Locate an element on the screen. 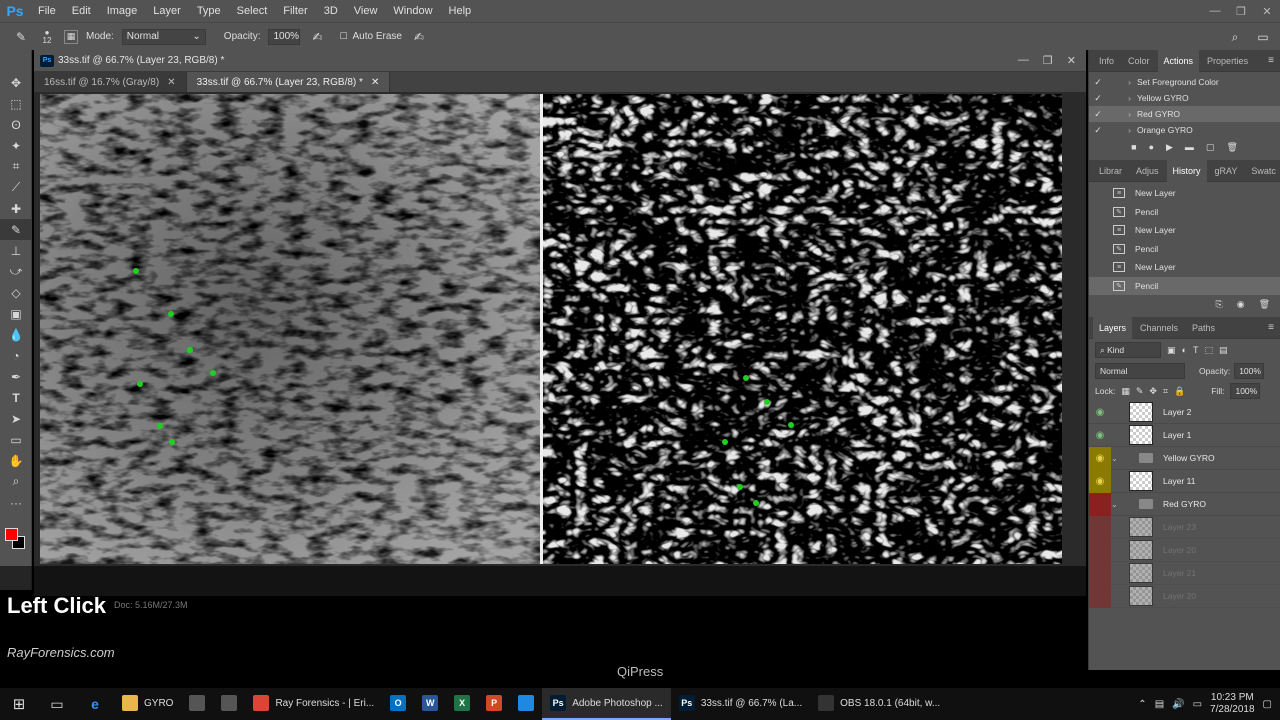  chevron-down-icon: ⌄ is located at coordinates (1114, 504).